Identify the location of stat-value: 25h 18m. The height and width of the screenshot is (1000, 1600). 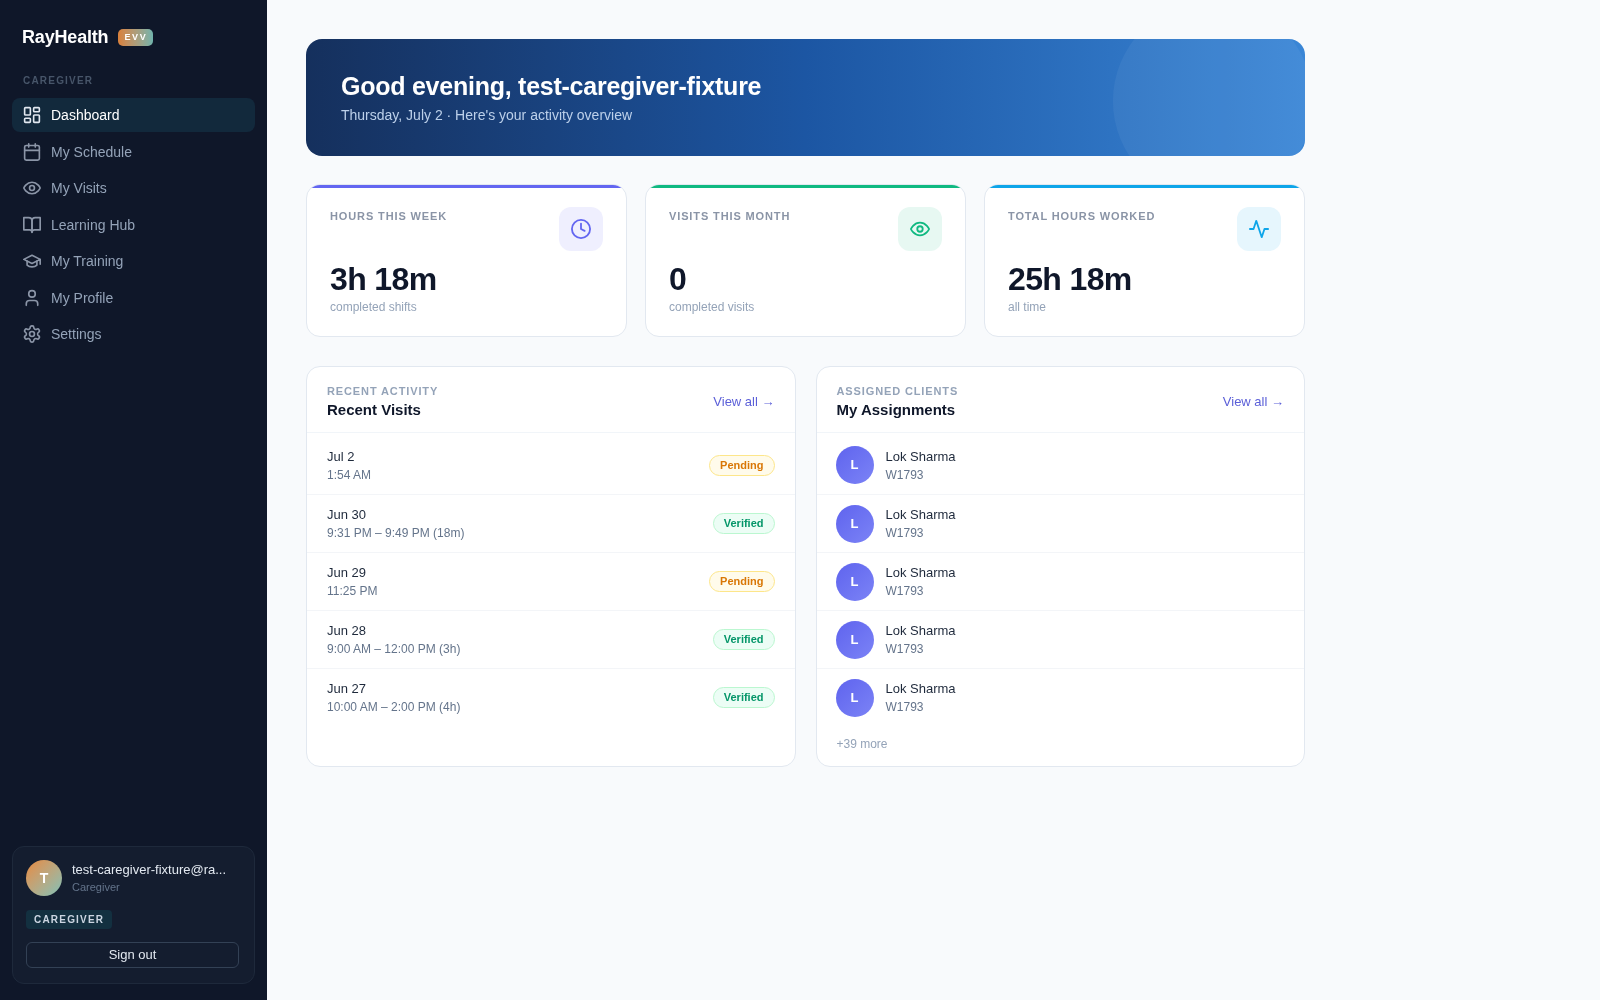
(1070, 279).